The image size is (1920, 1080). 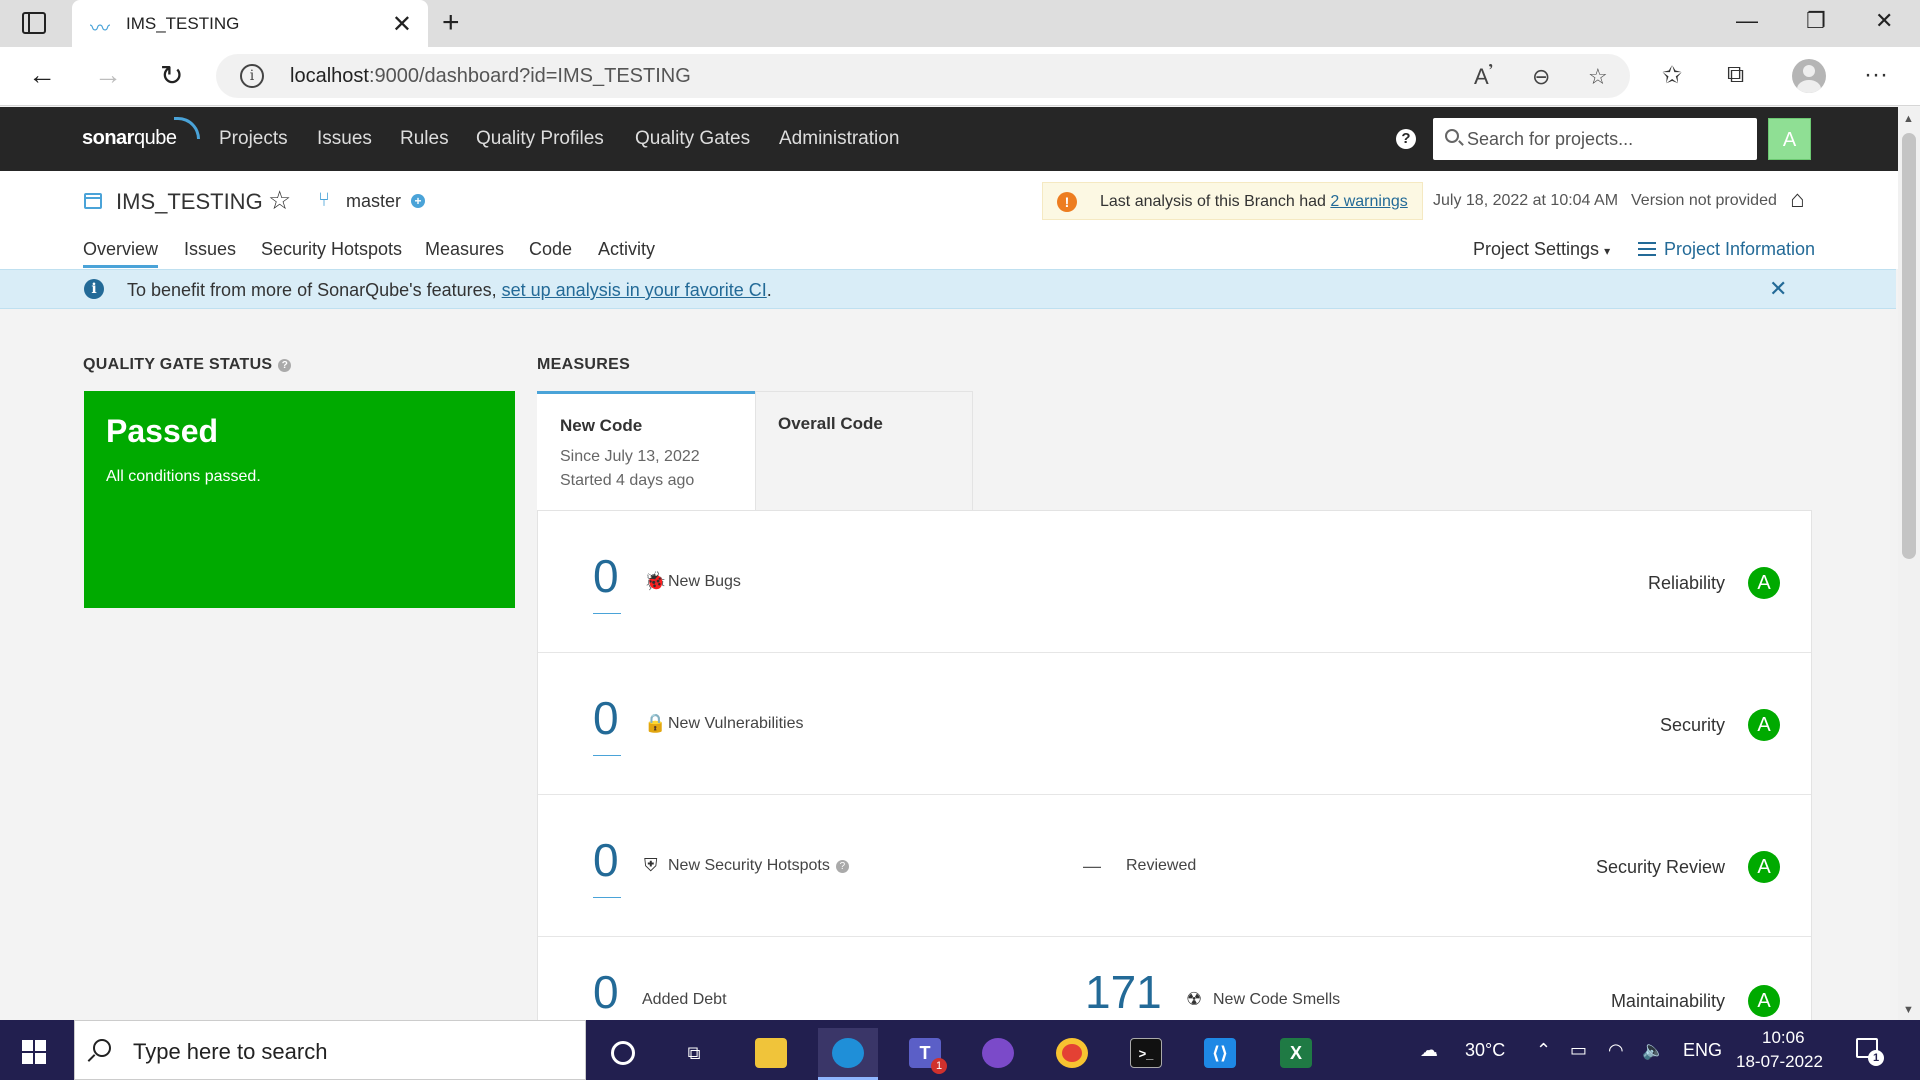 I want to click on forward-icon: →, so click(x=108, y=75).